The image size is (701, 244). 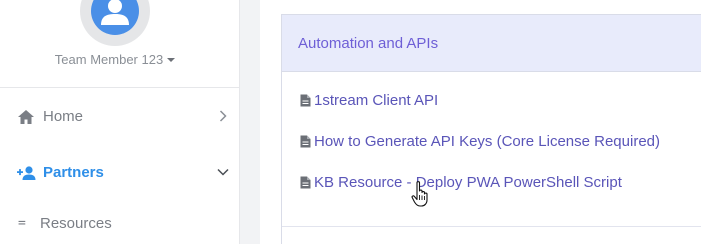 What do you see at coordinates (120, 173) in the screenshot?
I see `sidebar-item-partners: Partners` at bounding box center [120, 173].